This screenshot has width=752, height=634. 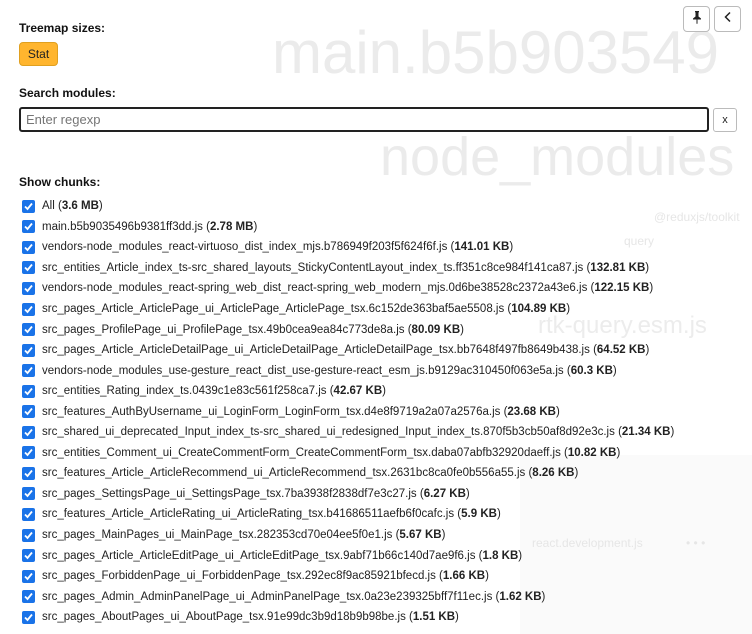 I want to click on stat-size-button: Stat, so click(x=38, y=54).